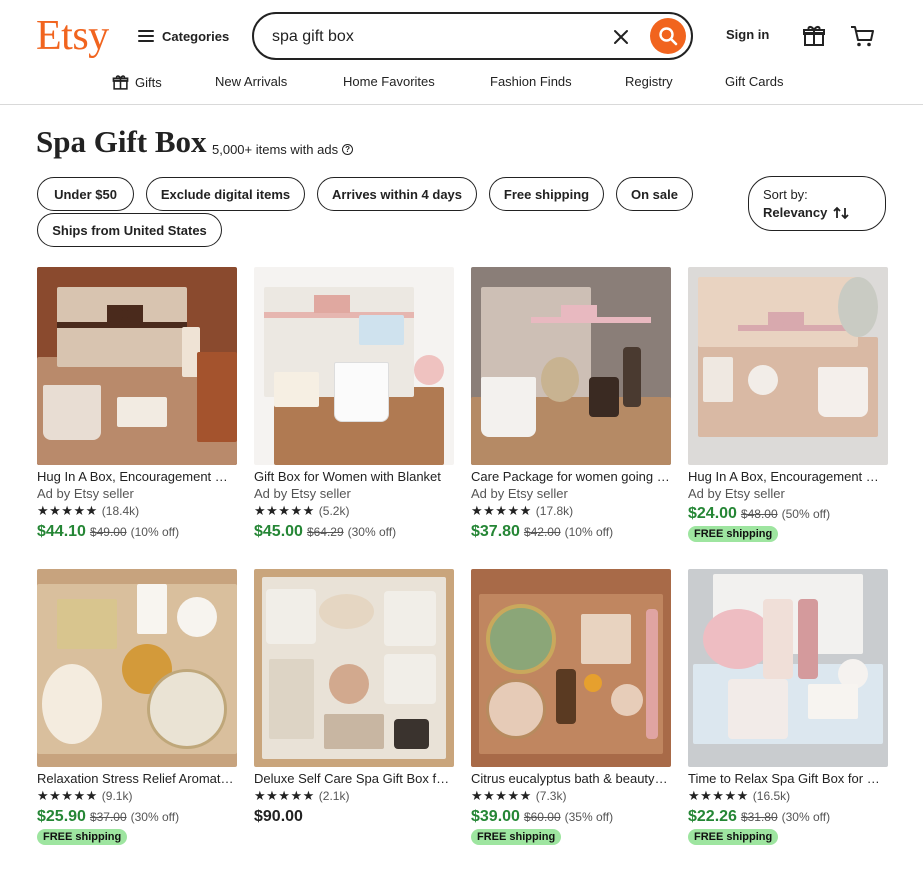 This screenshot has width=923, height=870. I want to click on filter-free-shipping: Free shipping, so click(546, 194).